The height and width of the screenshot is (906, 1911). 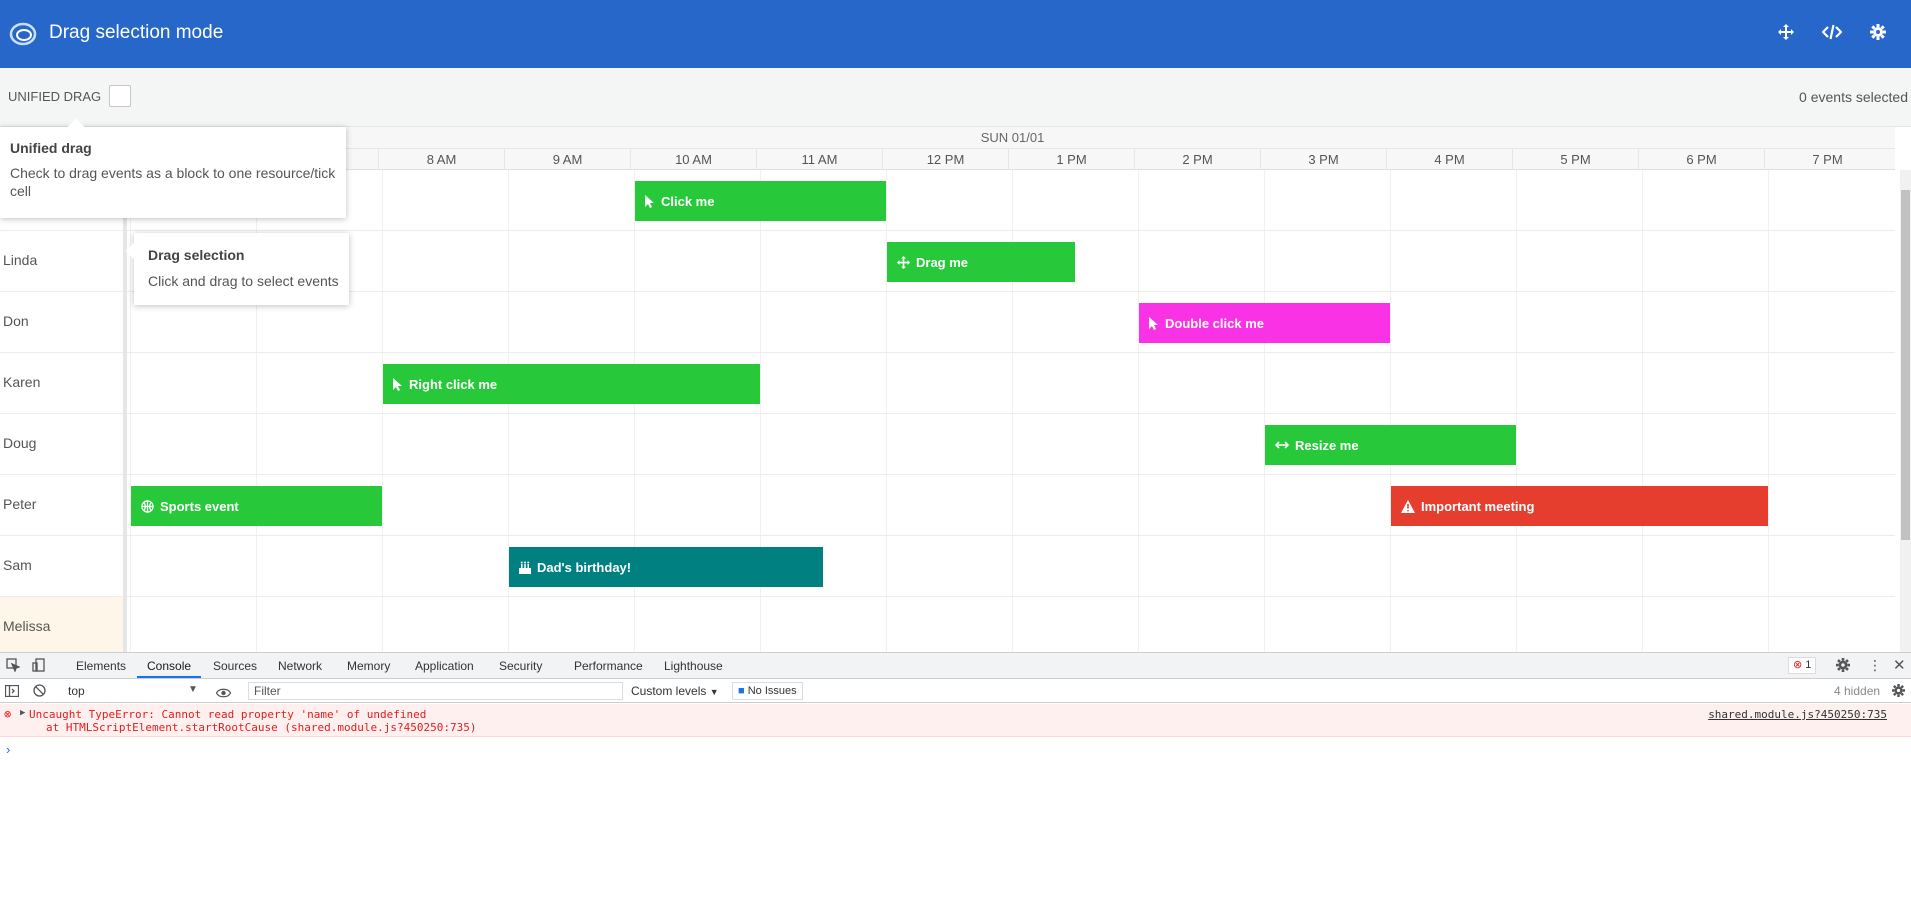 I want to click on tab-elements: Elements, so click(x=101, y=666).